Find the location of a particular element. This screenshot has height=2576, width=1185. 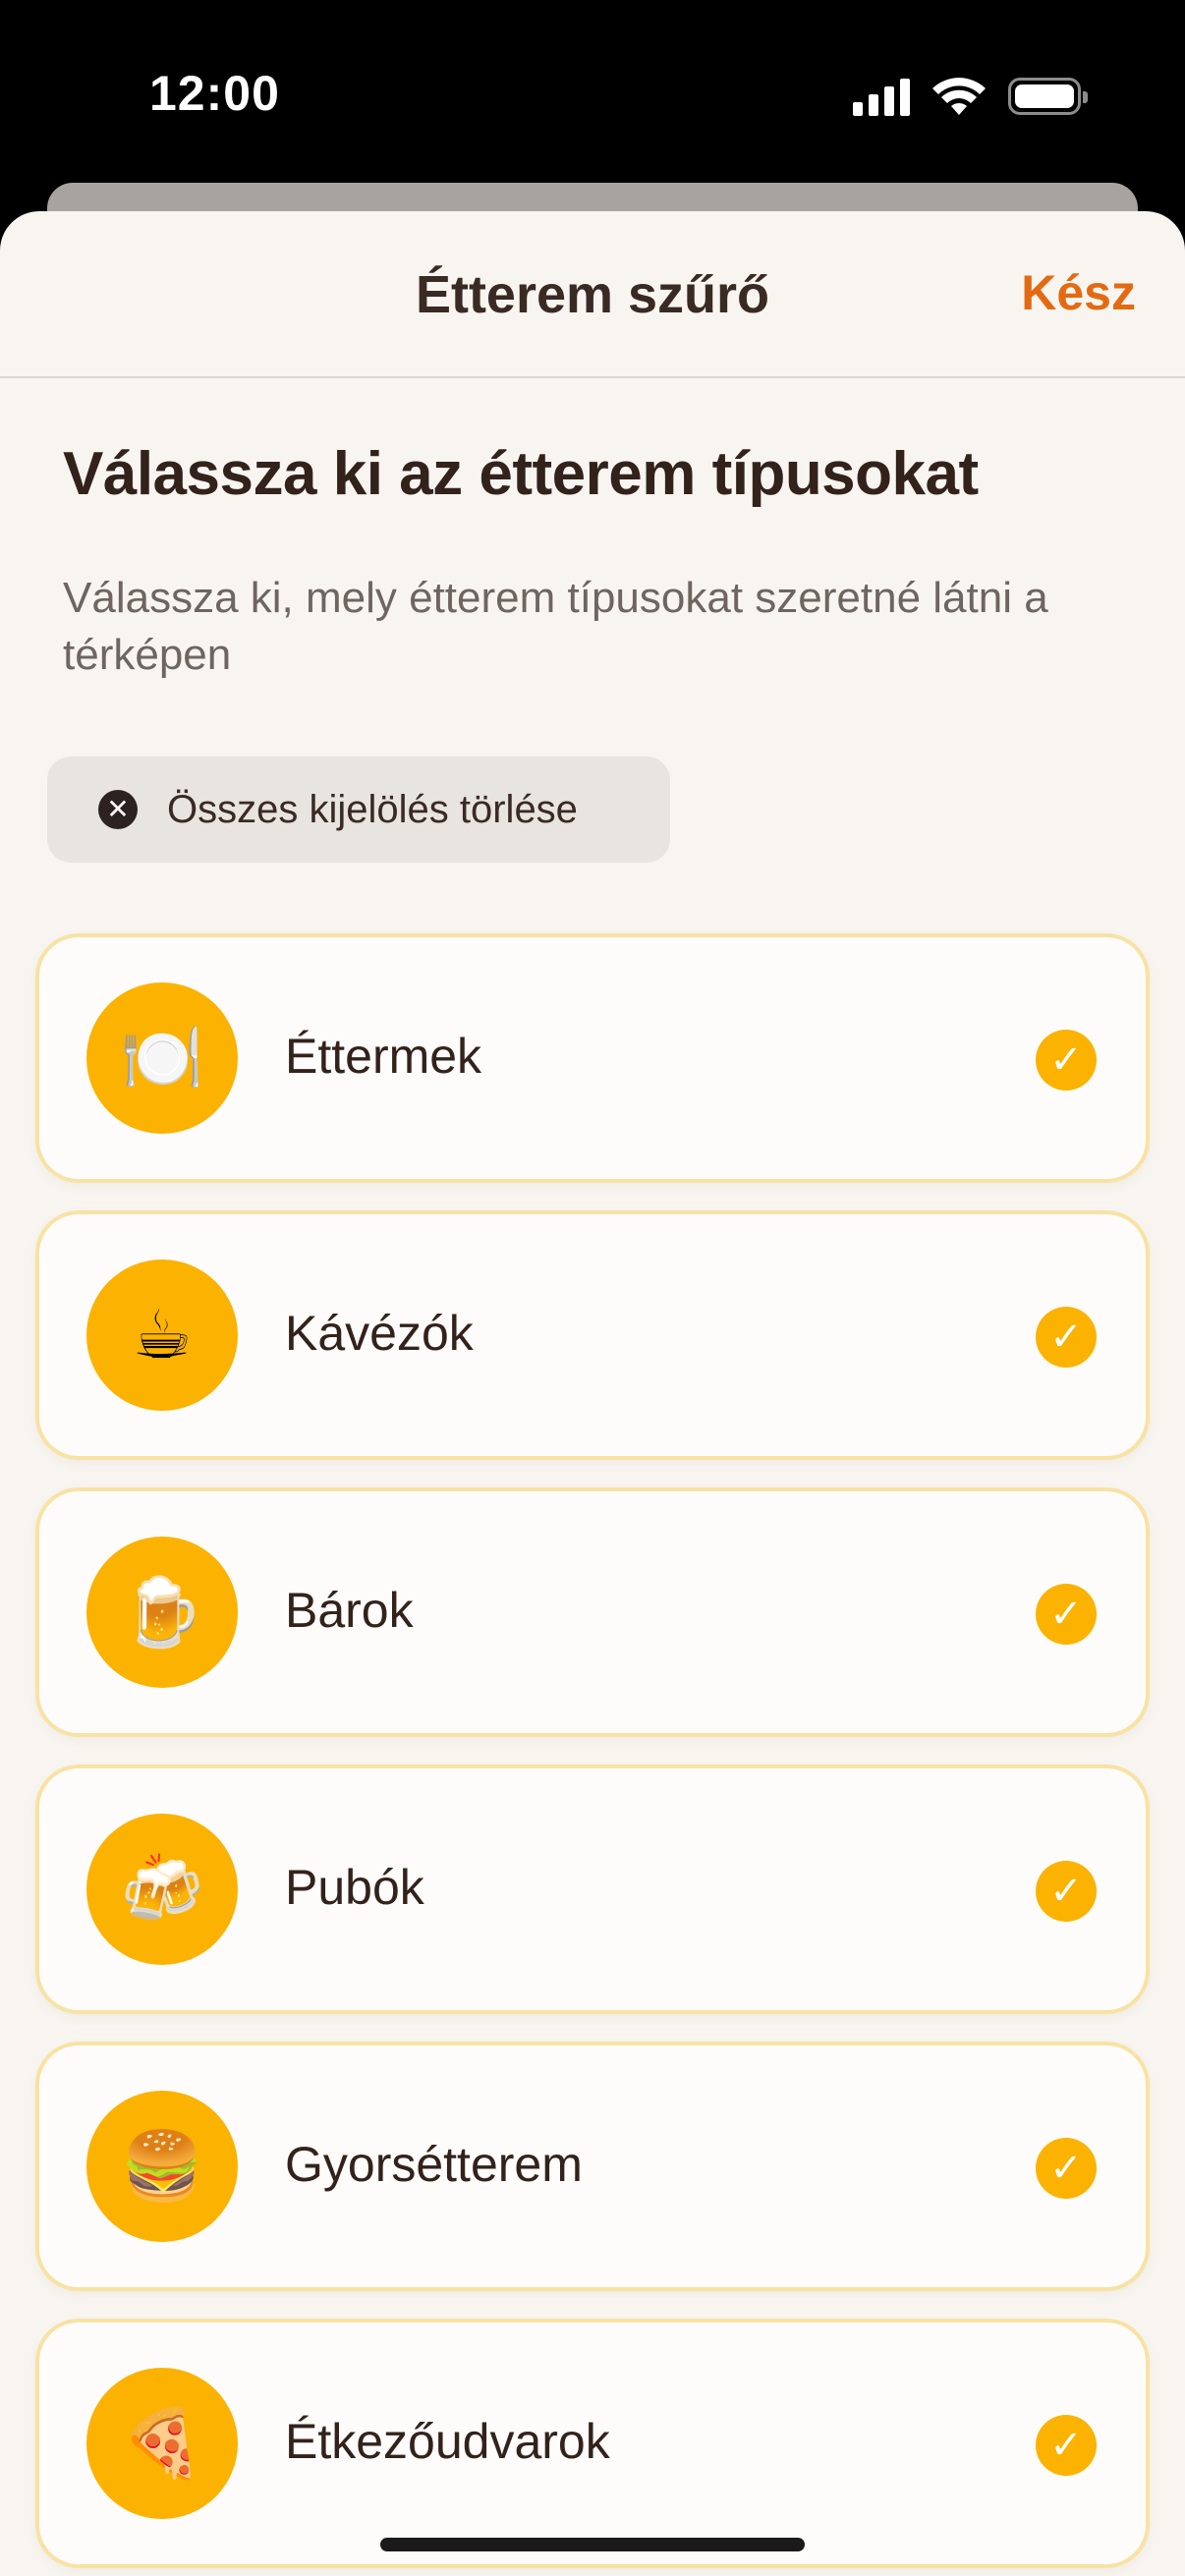

category-label: Étkezőudvarok is located at coordinates (448, 2441).